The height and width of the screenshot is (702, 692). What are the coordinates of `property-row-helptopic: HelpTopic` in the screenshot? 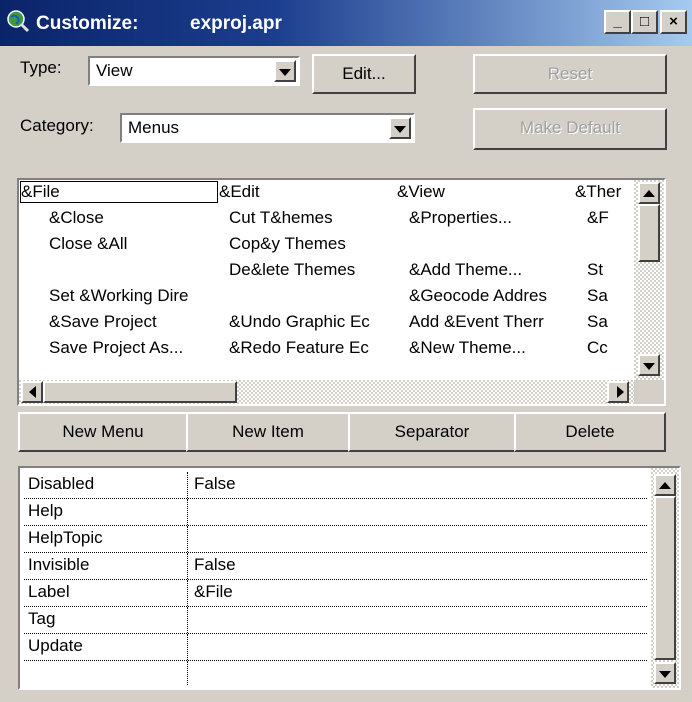 It's located at (335, 539).